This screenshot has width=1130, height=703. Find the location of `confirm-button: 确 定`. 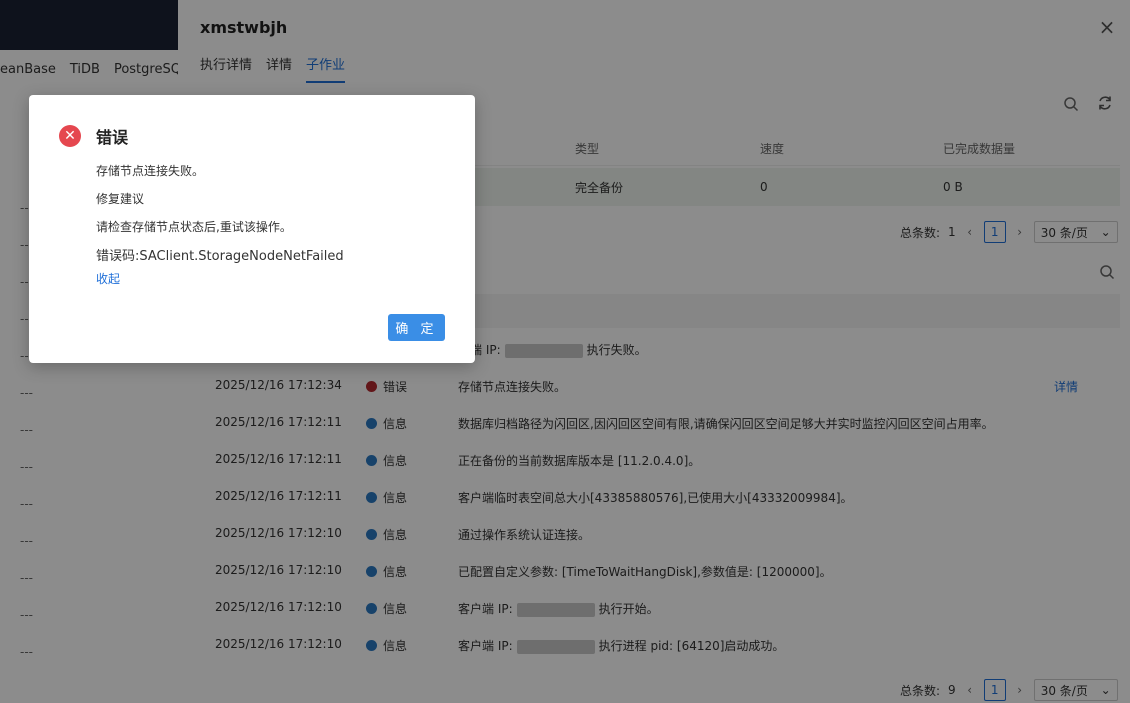

confirm-button: 确 定 is located at coordinates (416, 327).